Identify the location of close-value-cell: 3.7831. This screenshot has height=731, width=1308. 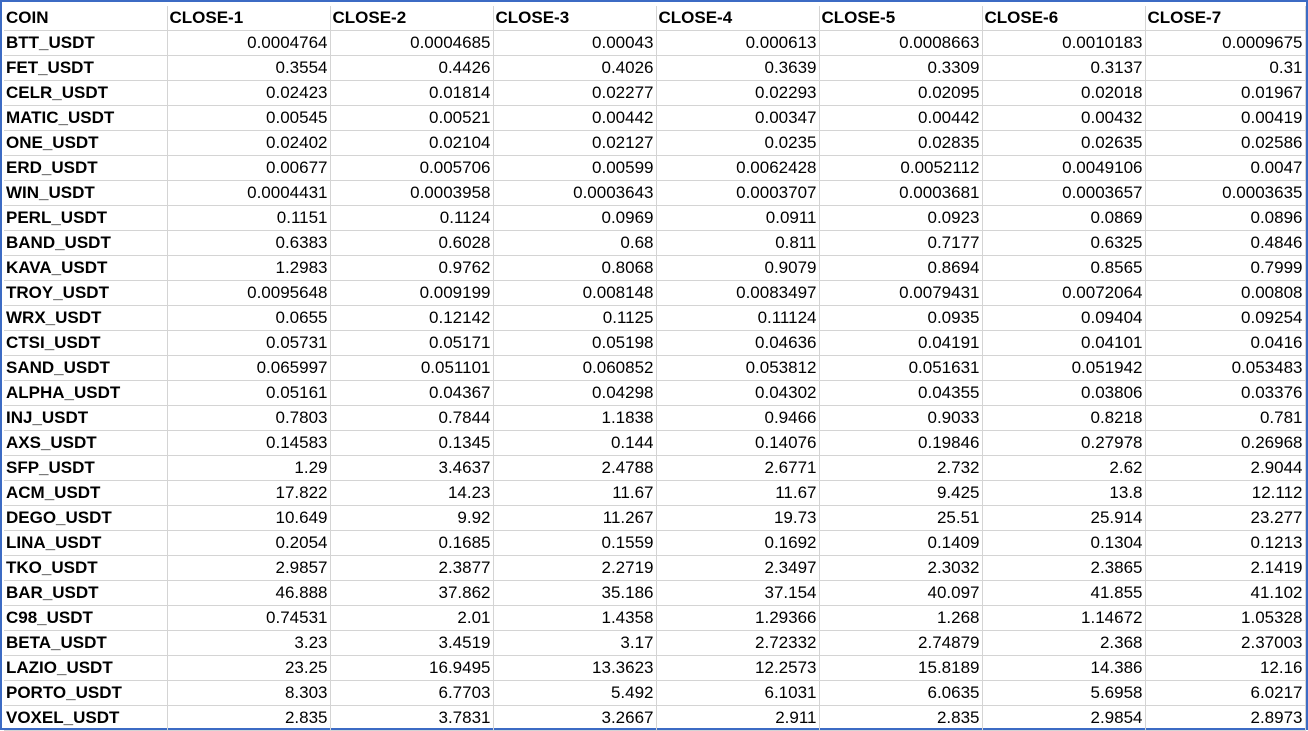
(412, 718).